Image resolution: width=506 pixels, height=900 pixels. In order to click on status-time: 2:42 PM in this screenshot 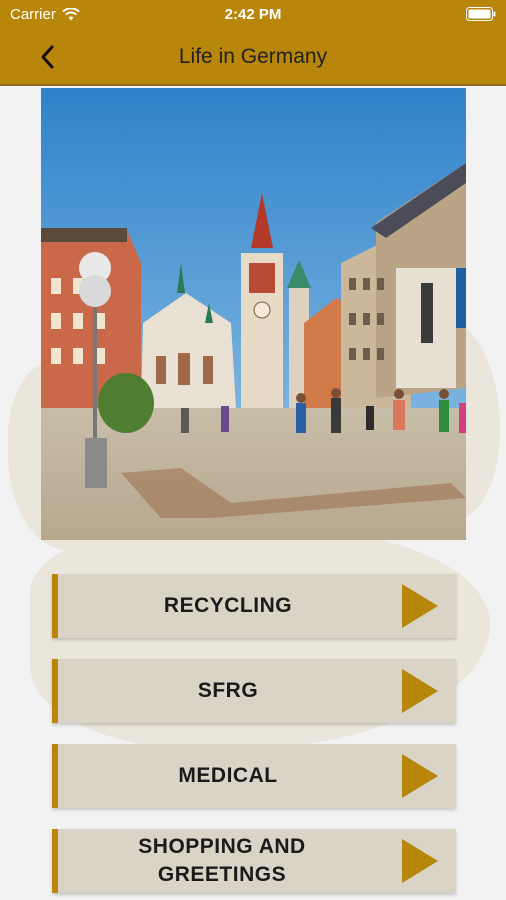, I will do `click(253, 14)`.